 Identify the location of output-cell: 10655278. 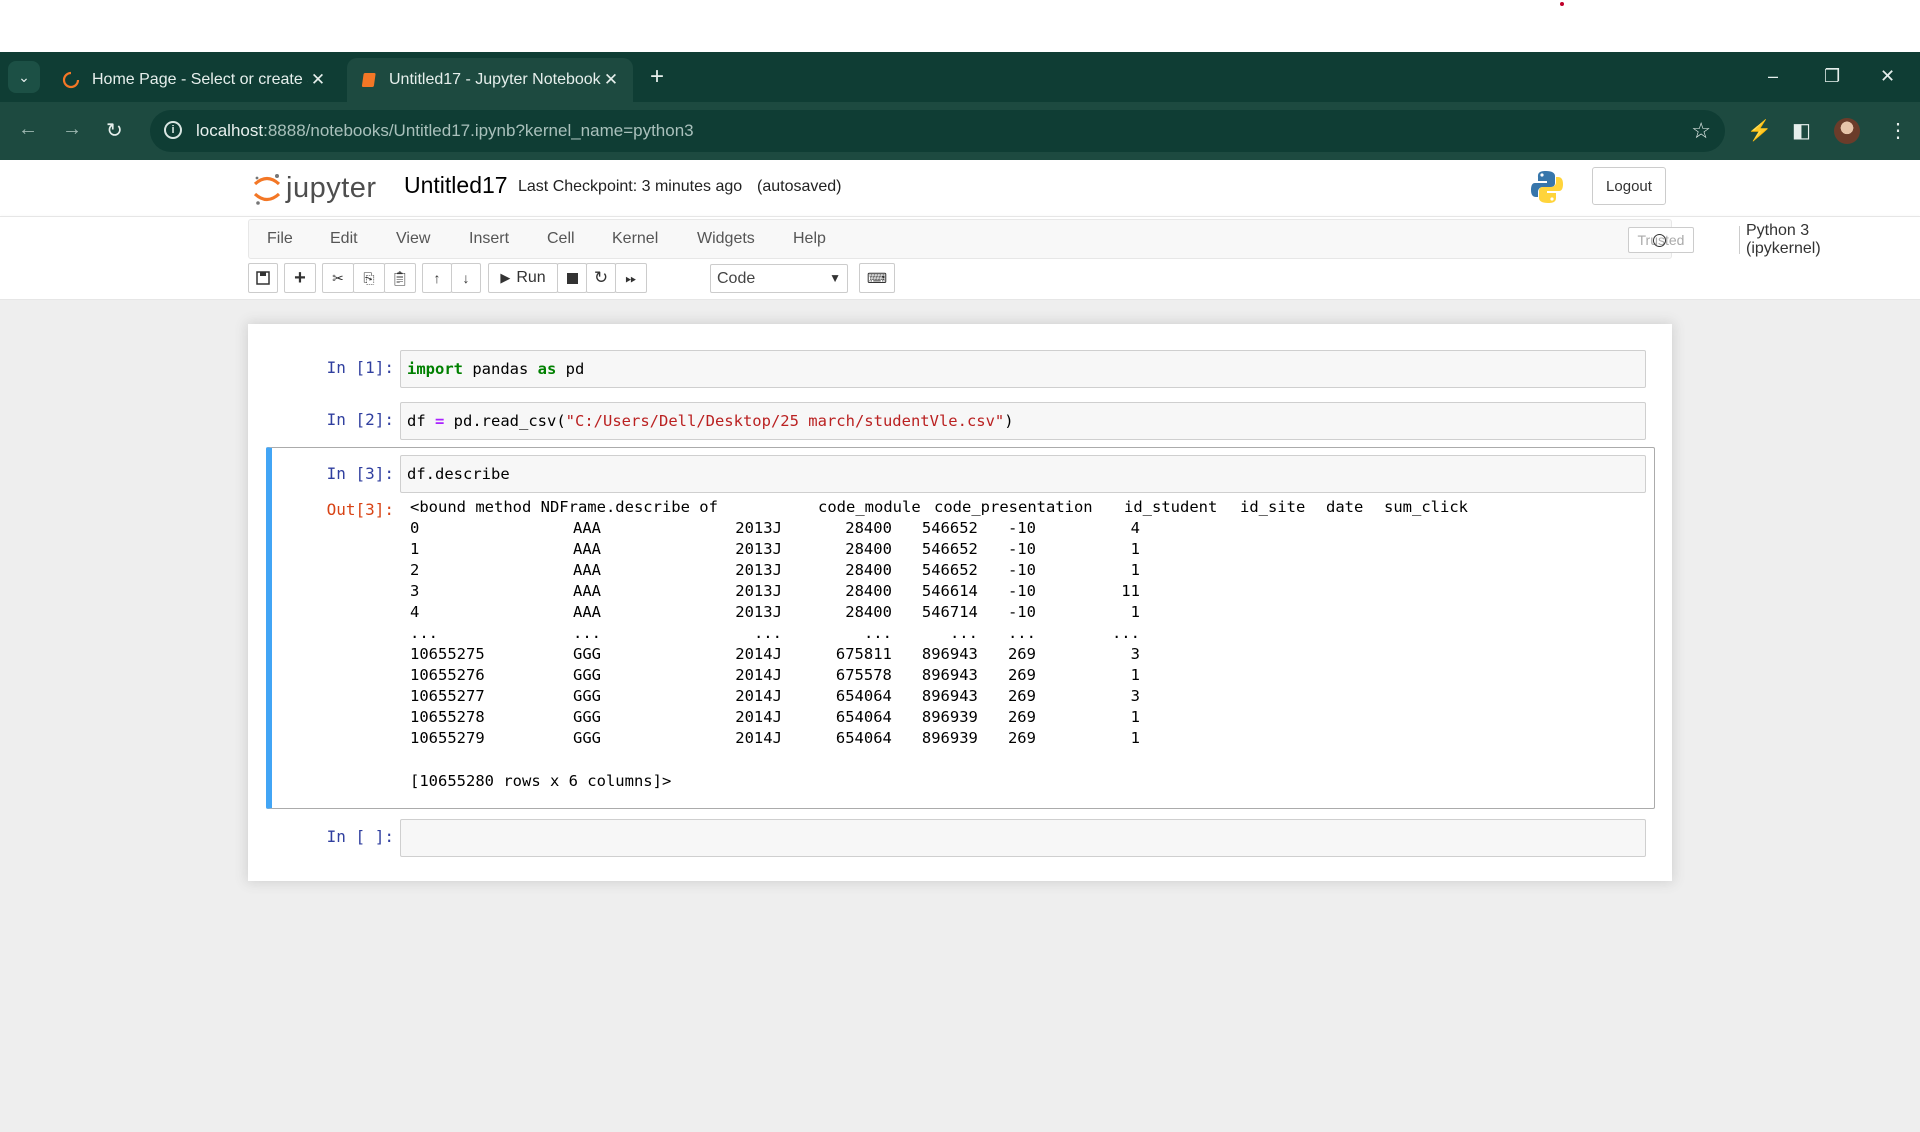
(447, 717).